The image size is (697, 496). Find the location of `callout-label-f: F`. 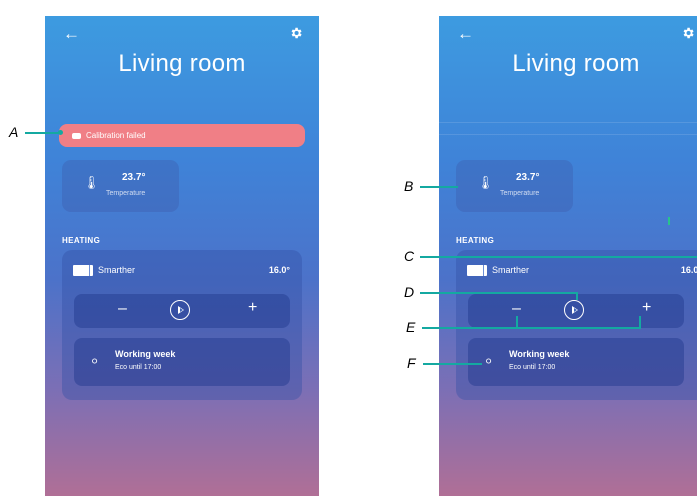

callout-label-f: F is located at coordinates (411, 363).